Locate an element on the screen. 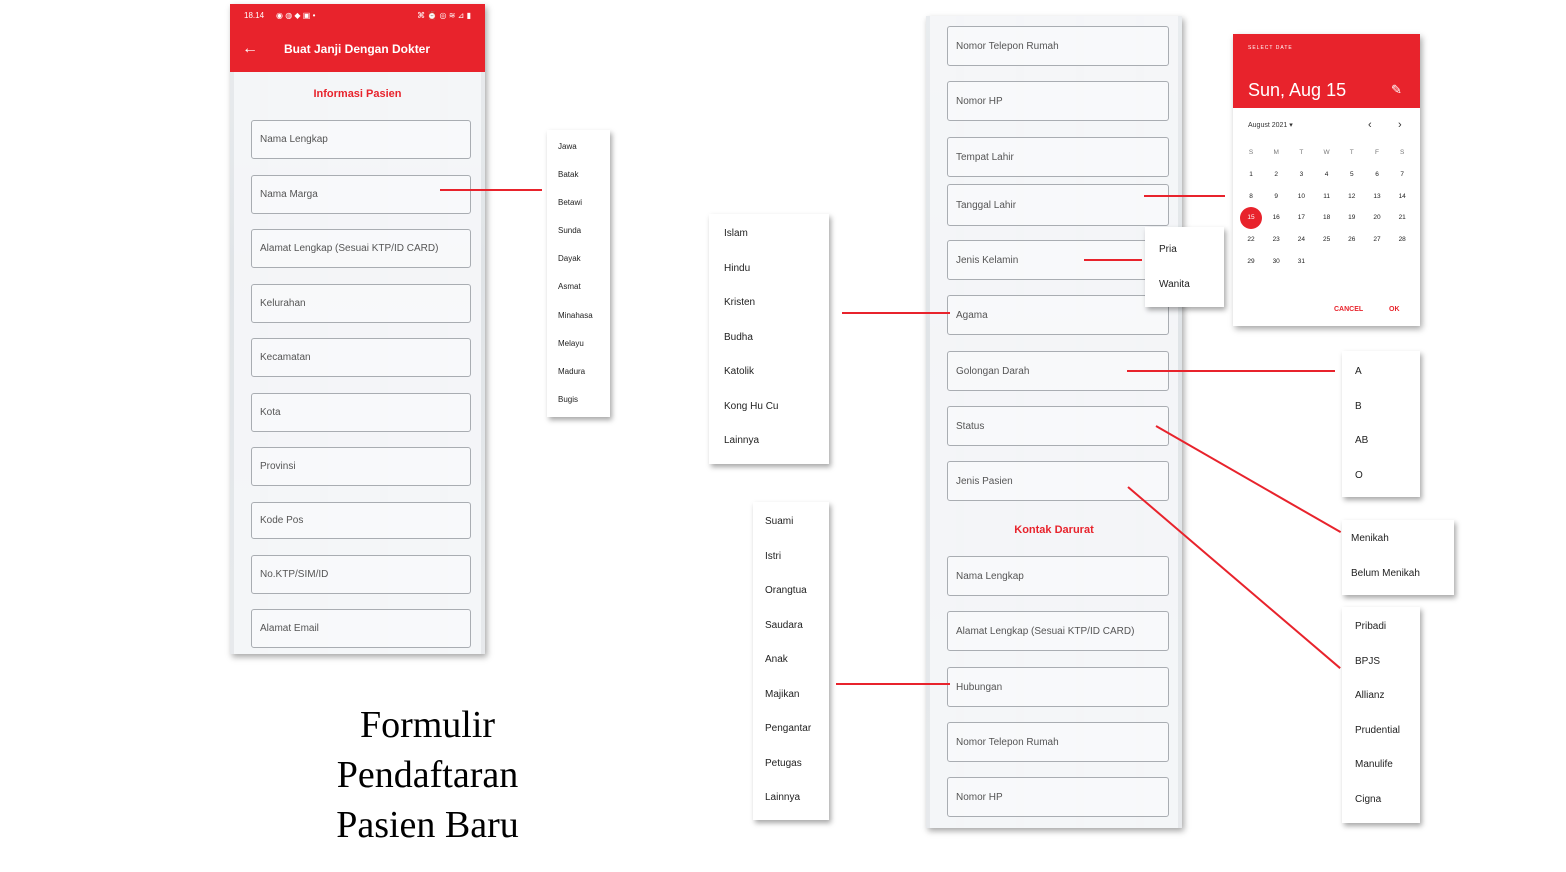  option-agama: Katolik is located at coordinates (739, 371).